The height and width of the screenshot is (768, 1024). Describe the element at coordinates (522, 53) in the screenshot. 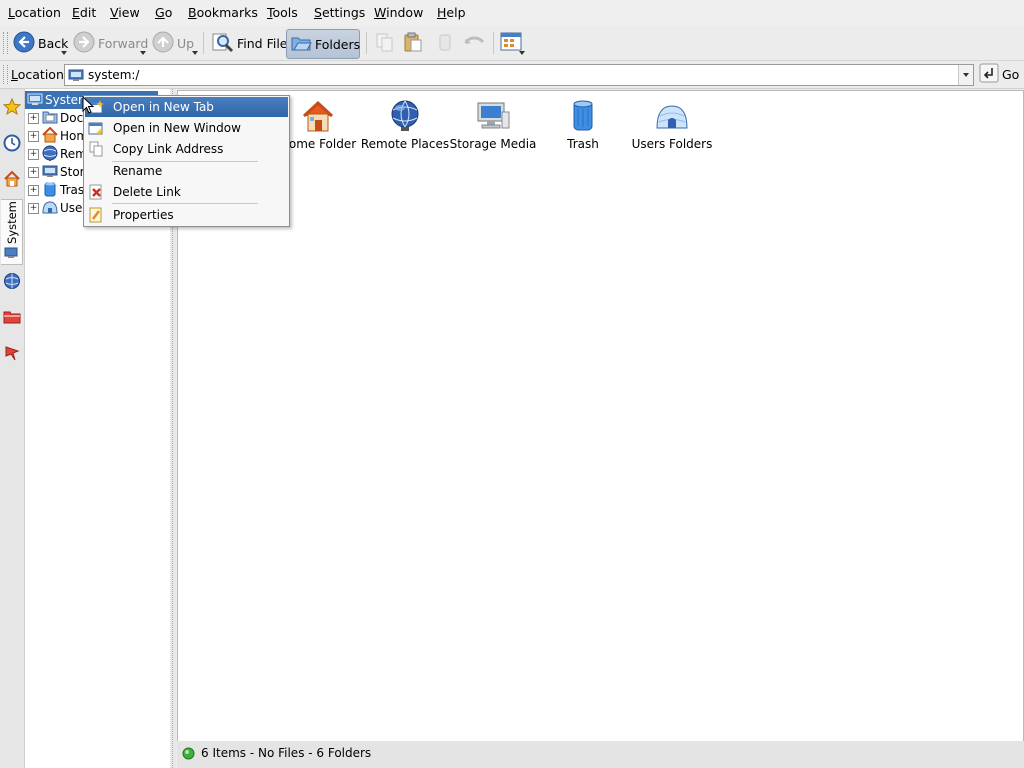

I see `view-mode-dropdown` at that location.